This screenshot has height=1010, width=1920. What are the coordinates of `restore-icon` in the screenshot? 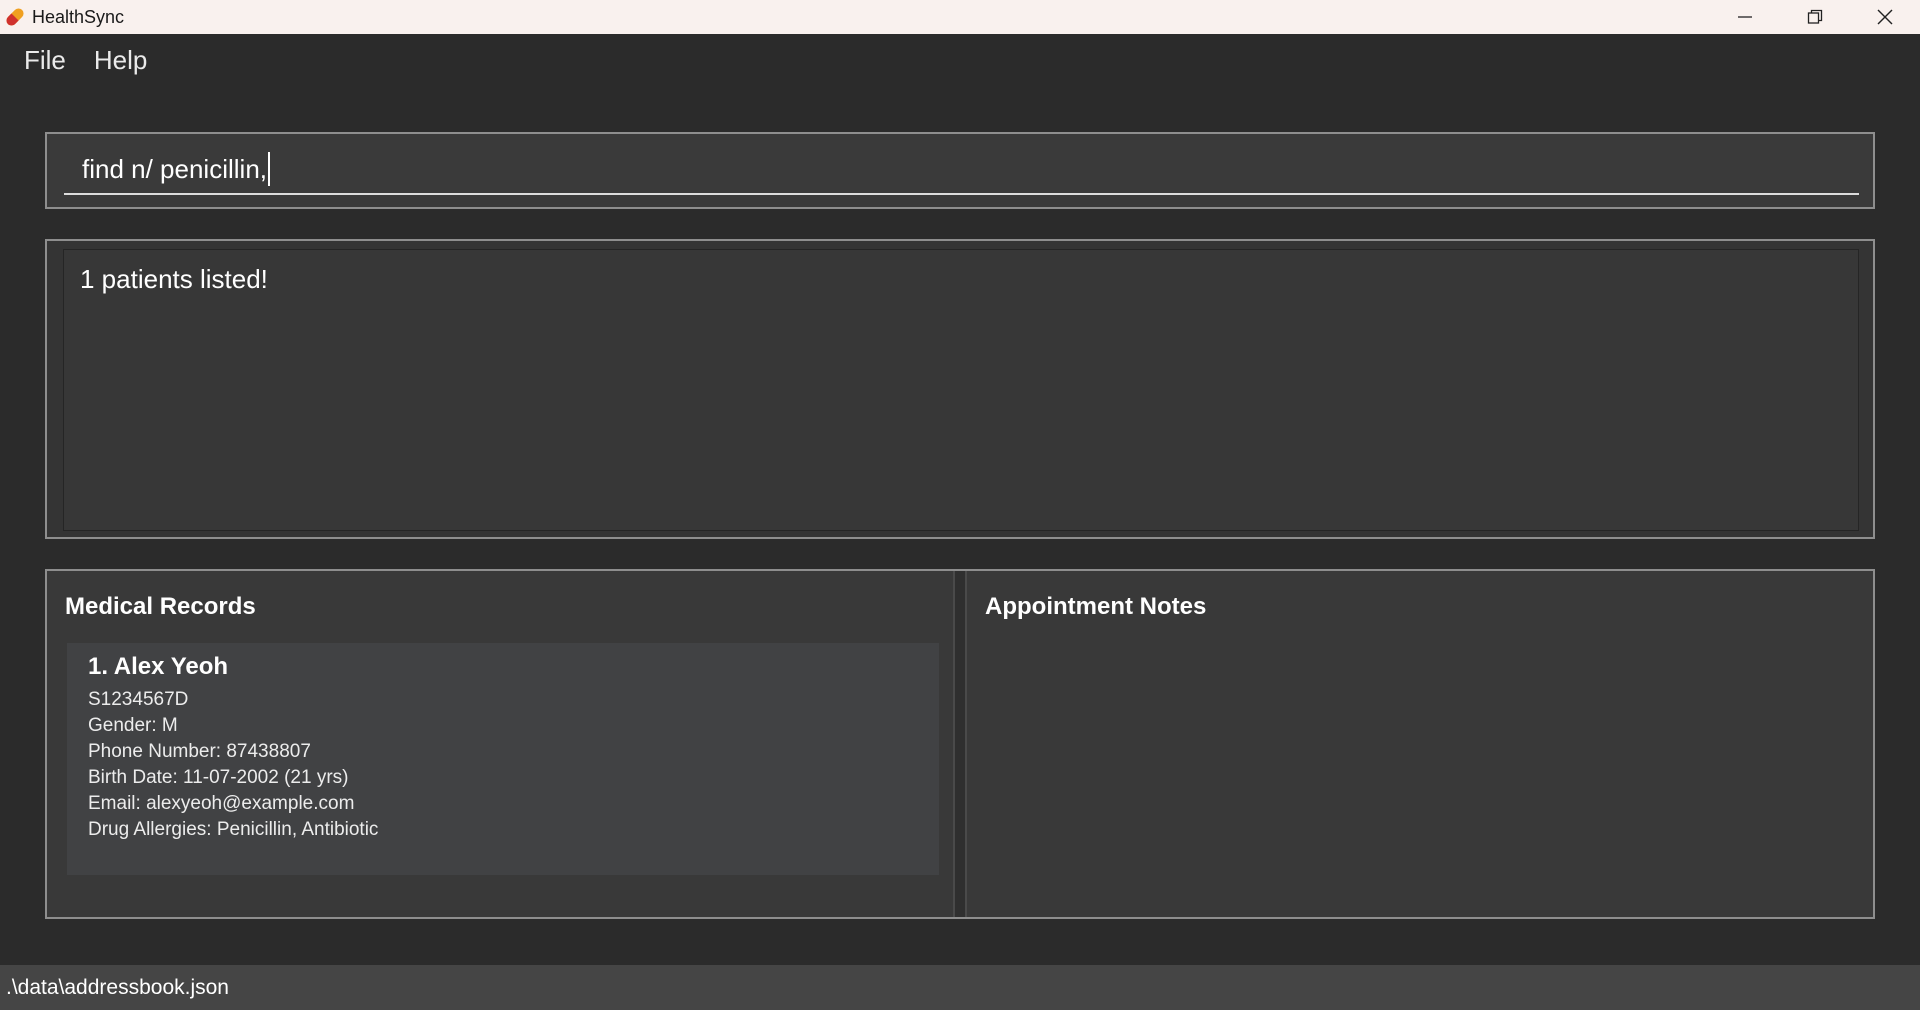 It's located at (1815, 16).